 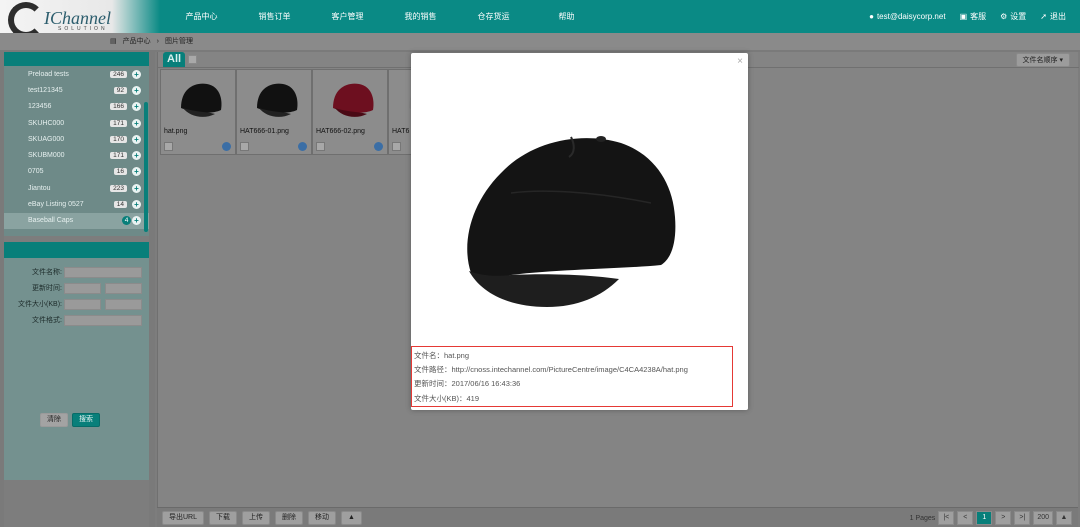 What do you see at coordinates (76, 59) in the screenshot?
I see `group-list-header` at bounding box center [76, 59].